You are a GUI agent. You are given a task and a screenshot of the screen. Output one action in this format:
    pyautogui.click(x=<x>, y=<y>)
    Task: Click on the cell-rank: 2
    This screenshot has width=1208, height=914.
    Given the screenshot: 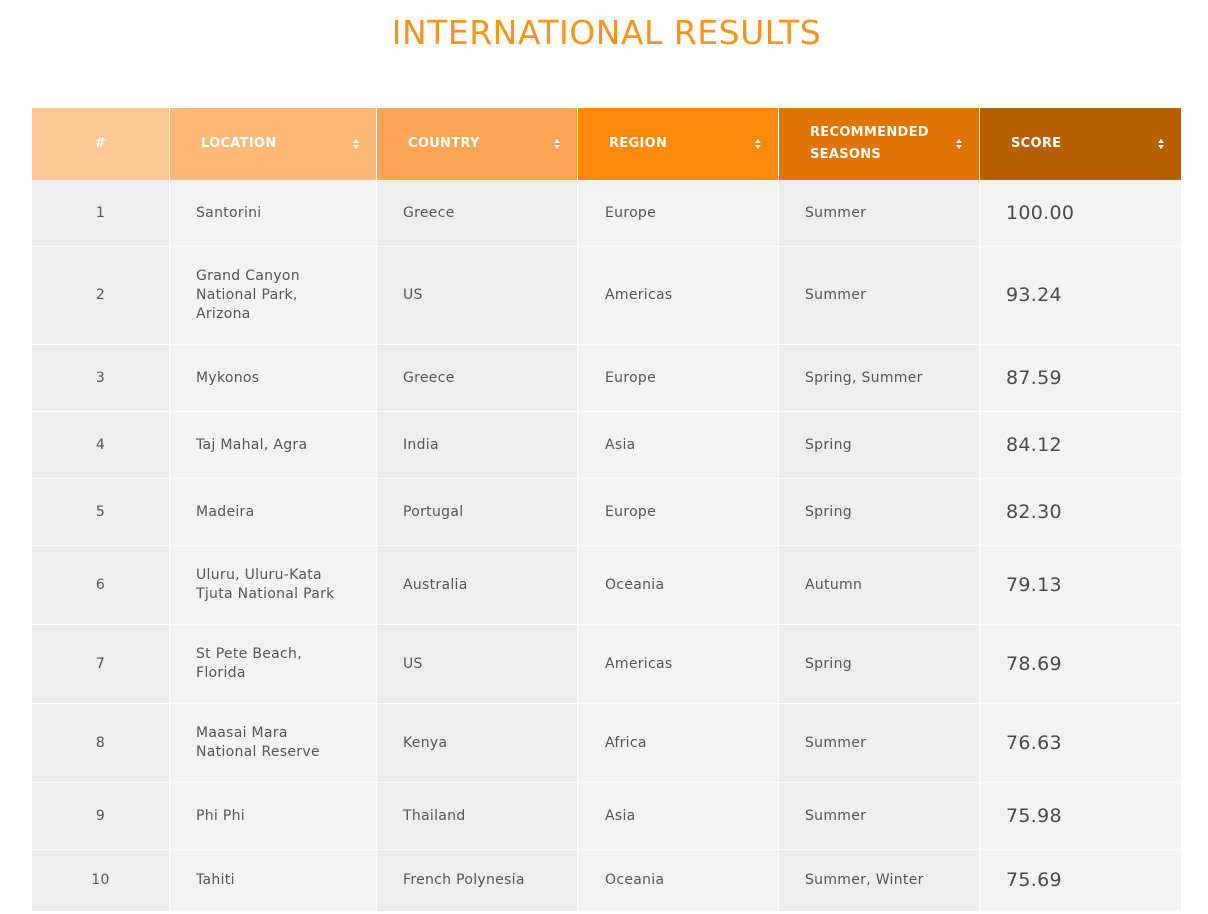 What is the action you would take?
    pyautogui.click(x=101, y=296)
    